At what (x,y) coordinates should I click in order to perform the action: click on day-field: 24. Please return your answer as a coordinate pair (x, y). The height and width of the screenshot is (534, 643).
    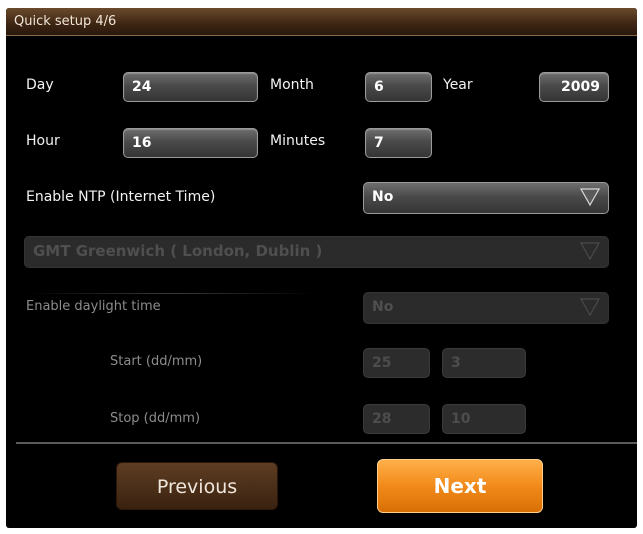
    Looking at the image, I should click on (190, 87).